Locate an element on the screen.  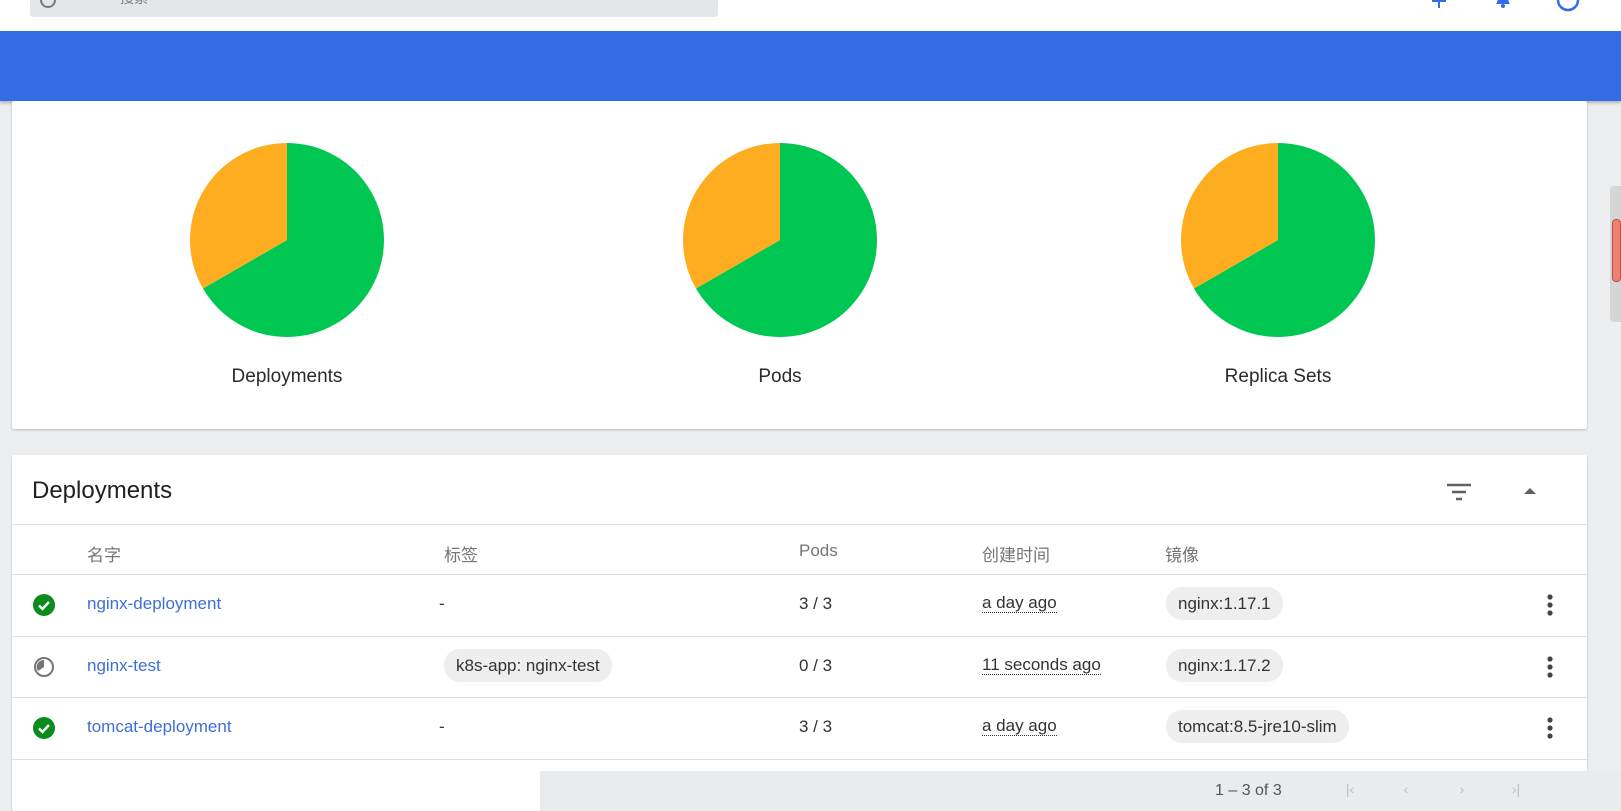
first-page-icon: |‹ is located at coordinates (1350, 791).